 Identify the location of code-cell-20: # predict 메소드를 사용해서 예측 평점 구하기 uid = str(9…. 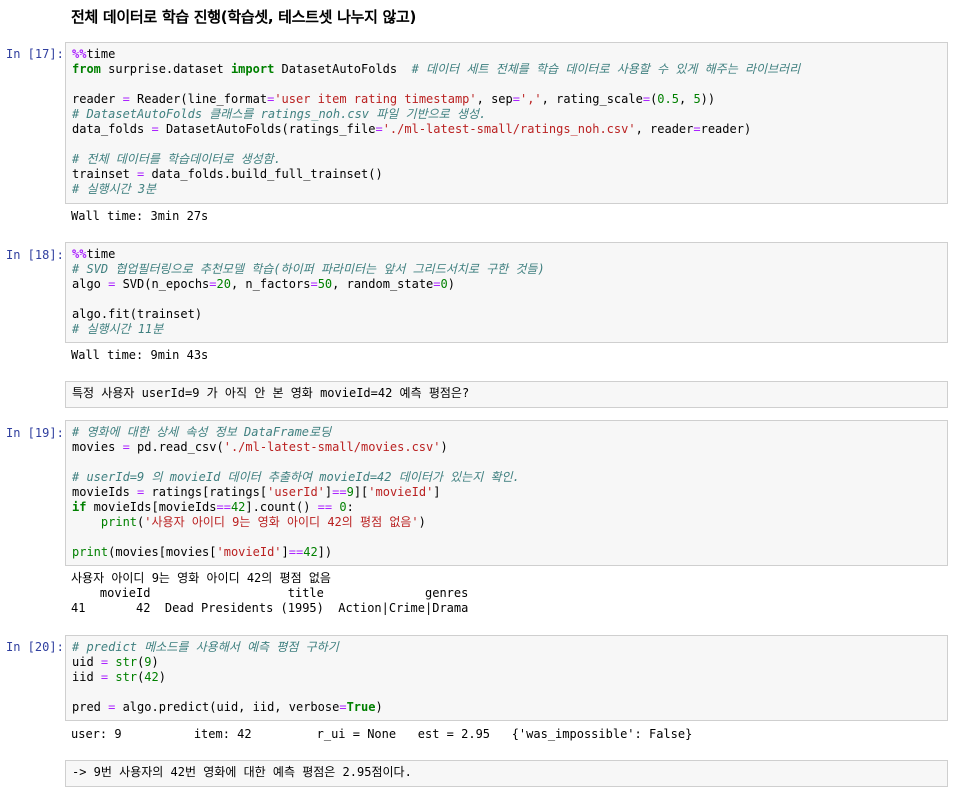
(506, 678).